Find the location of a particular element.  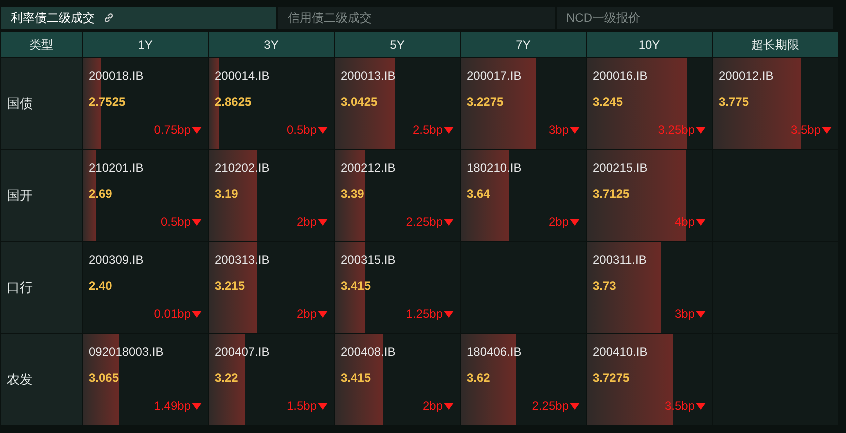

yield-rate: 3.0425 is located at coordinates (359, 102).